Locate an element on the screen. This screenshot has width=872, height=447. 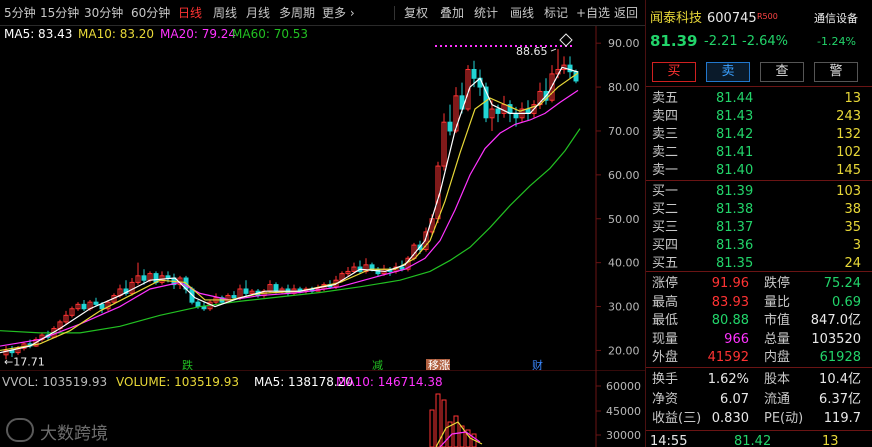
period-tab-2: 30分钟 is located at coordinates (103, 13).